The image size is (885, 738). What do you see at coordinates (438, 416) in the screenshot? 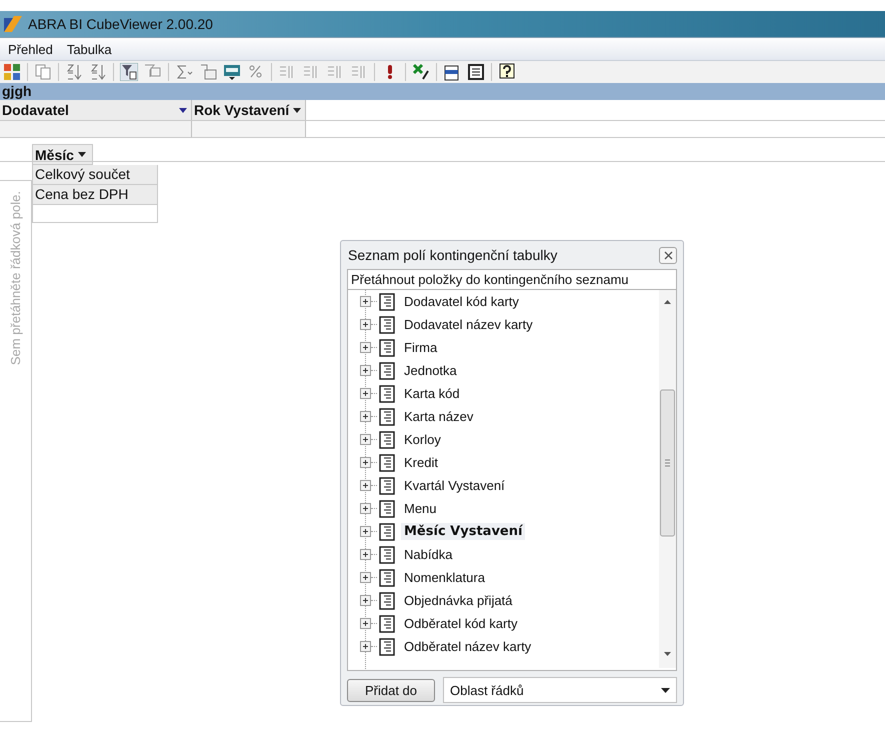
I see `field-item: Karta název` at bounding box center [438, 416].